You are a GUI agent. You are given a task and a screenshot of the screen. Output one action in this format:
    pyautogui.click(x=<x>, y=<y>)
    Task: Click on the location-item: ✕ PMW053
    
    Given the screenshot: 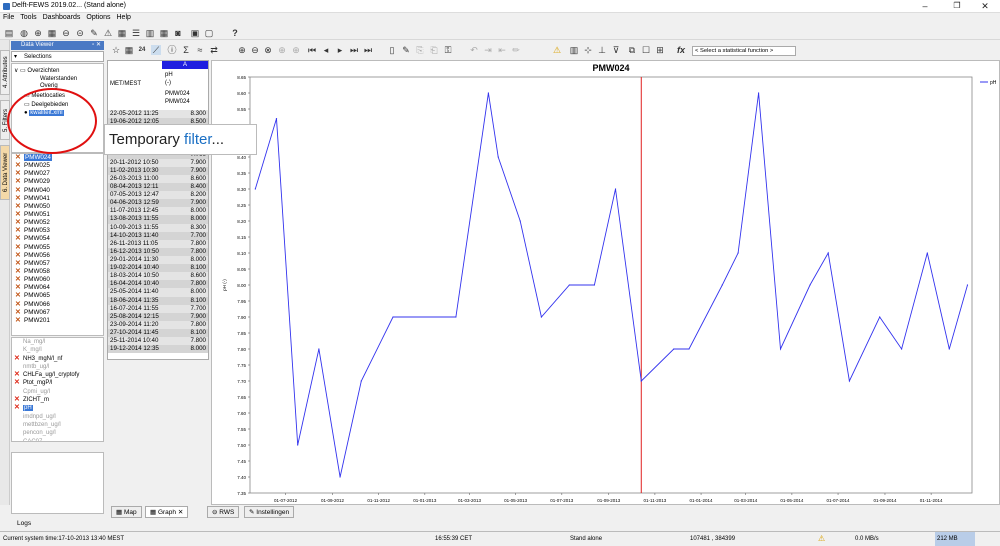 What is the action you would take?
    pyautogui.click(x=57, y=231)
    